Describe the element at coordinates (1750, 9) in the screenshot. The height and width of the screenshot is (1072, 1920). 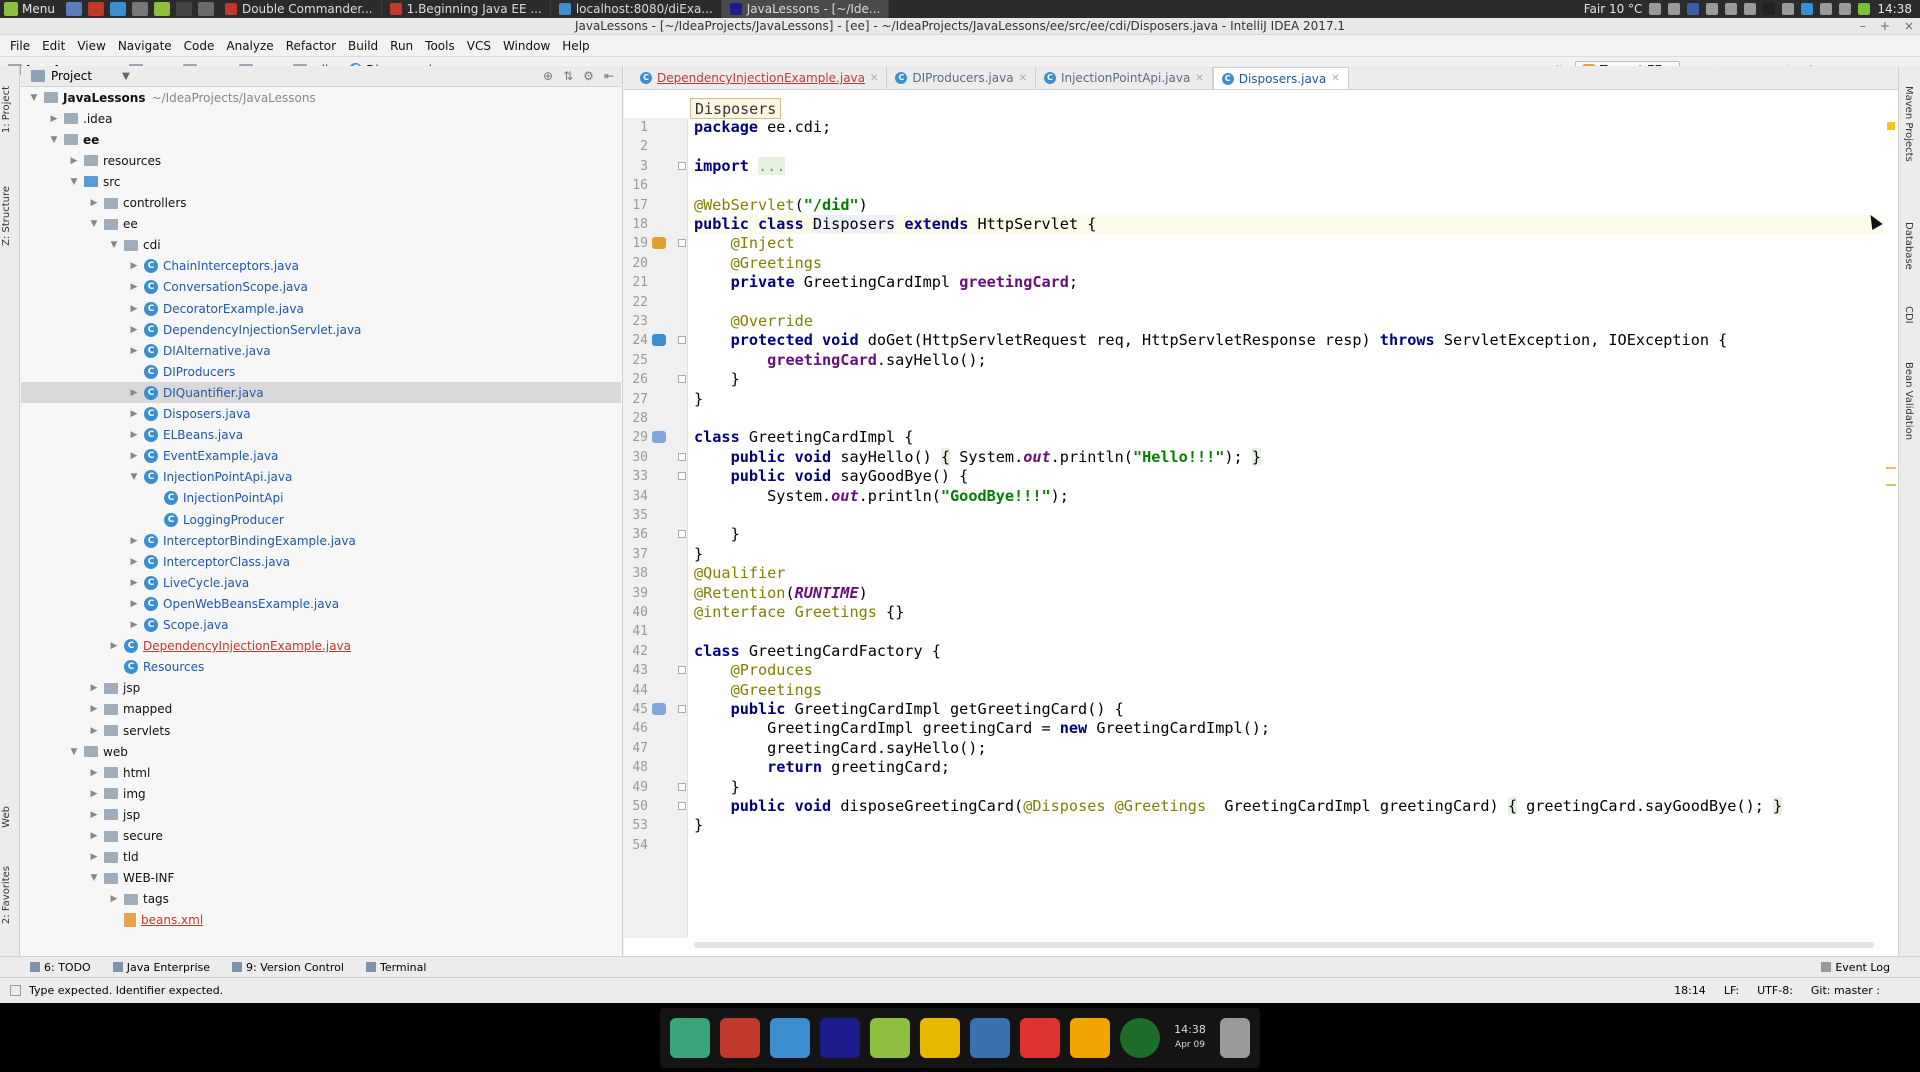
I see `battery-icon` at that location.